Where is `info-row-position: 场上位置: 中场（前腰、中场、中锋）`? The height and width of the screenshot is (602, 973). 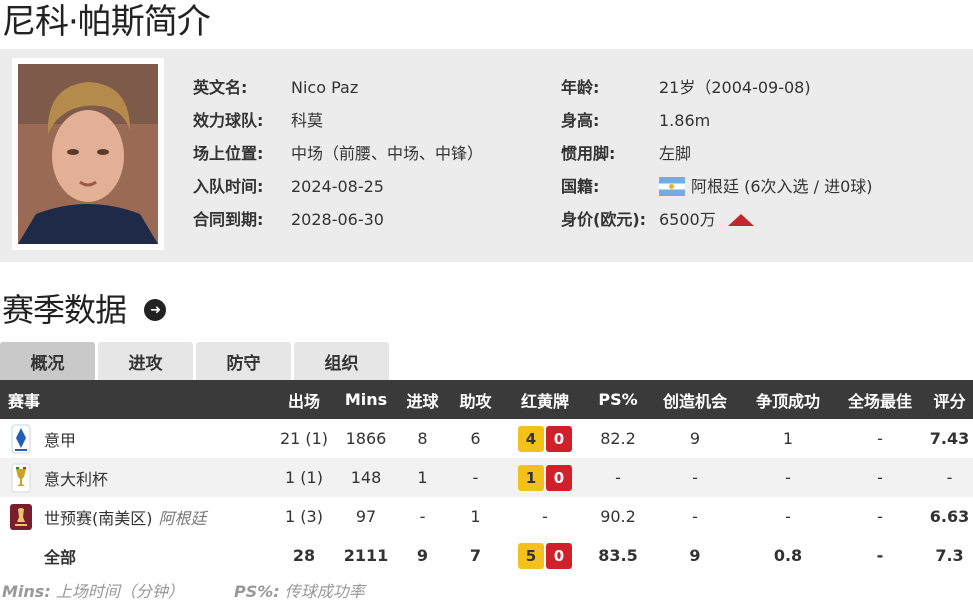 info-row-position: 场上位置: 中场（前腰、中场、中锋） is located at coordinates (338, 153).